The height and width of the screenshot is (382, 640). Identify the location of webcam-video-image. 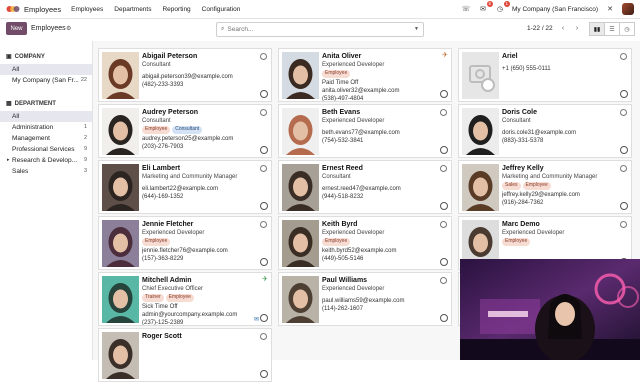
(550, 309).